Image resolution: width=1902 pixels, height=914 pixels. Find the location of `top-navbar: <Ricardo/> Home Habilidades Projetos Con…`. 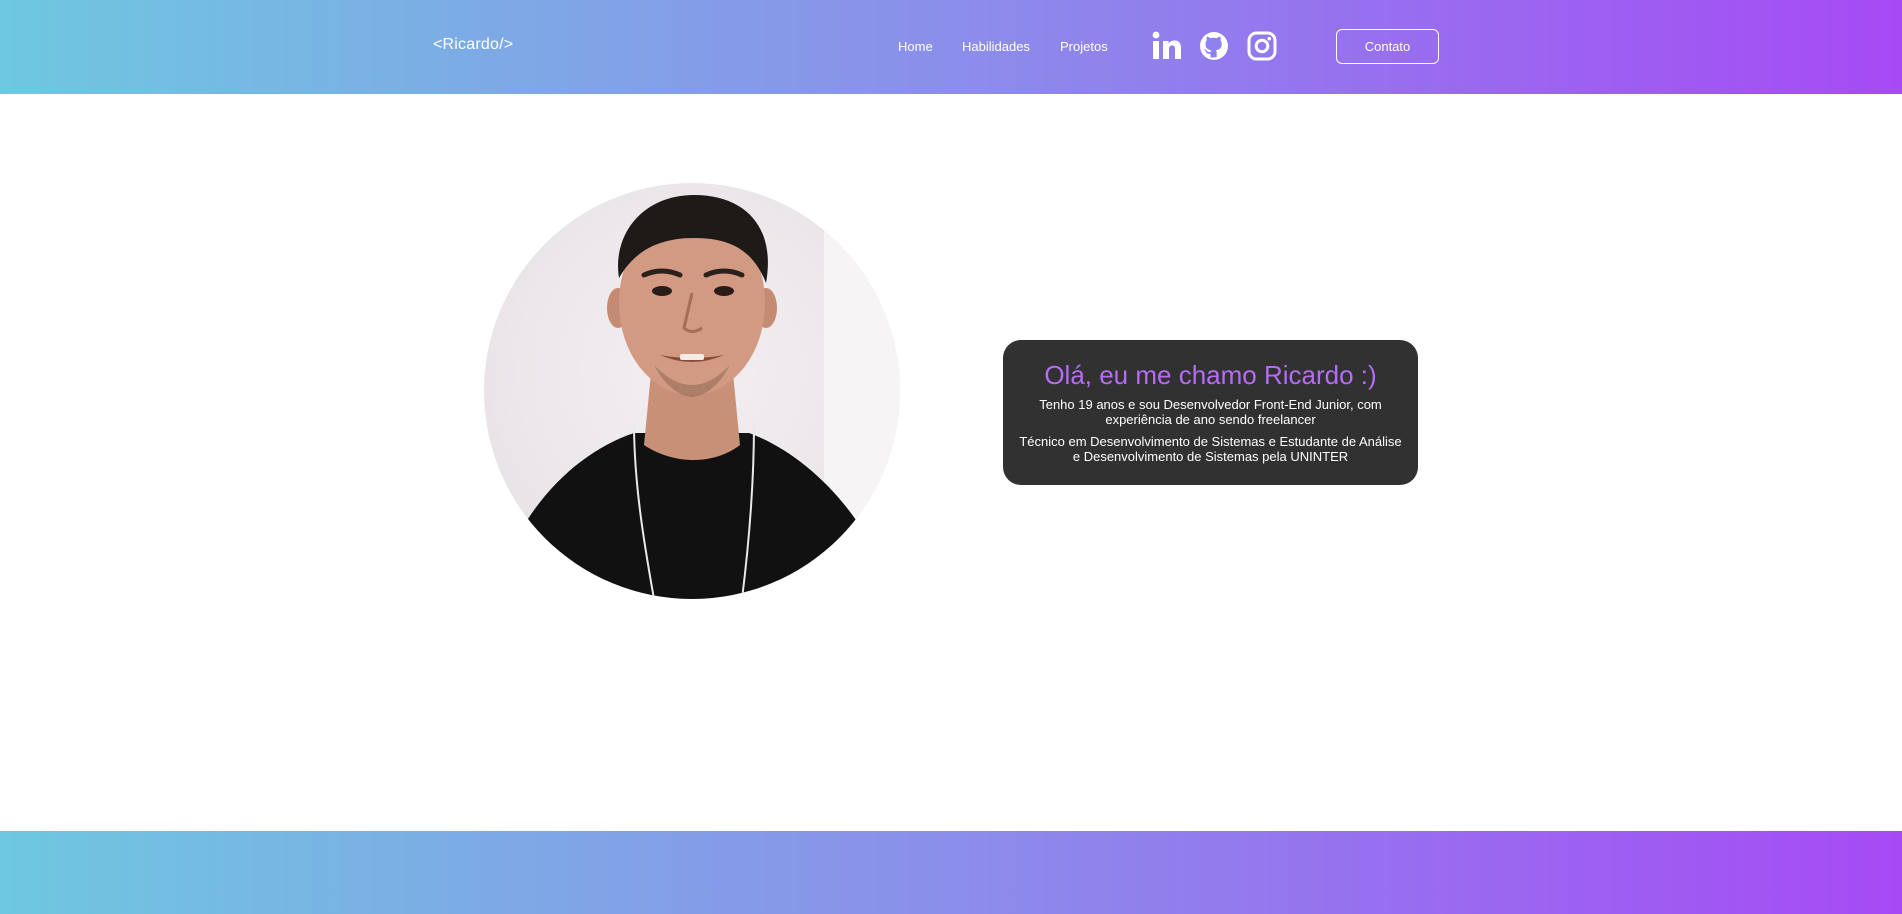

top-navbar: <Ricardo/> Home Habilidades Projetos Con… is located at coordinates (951, 47).